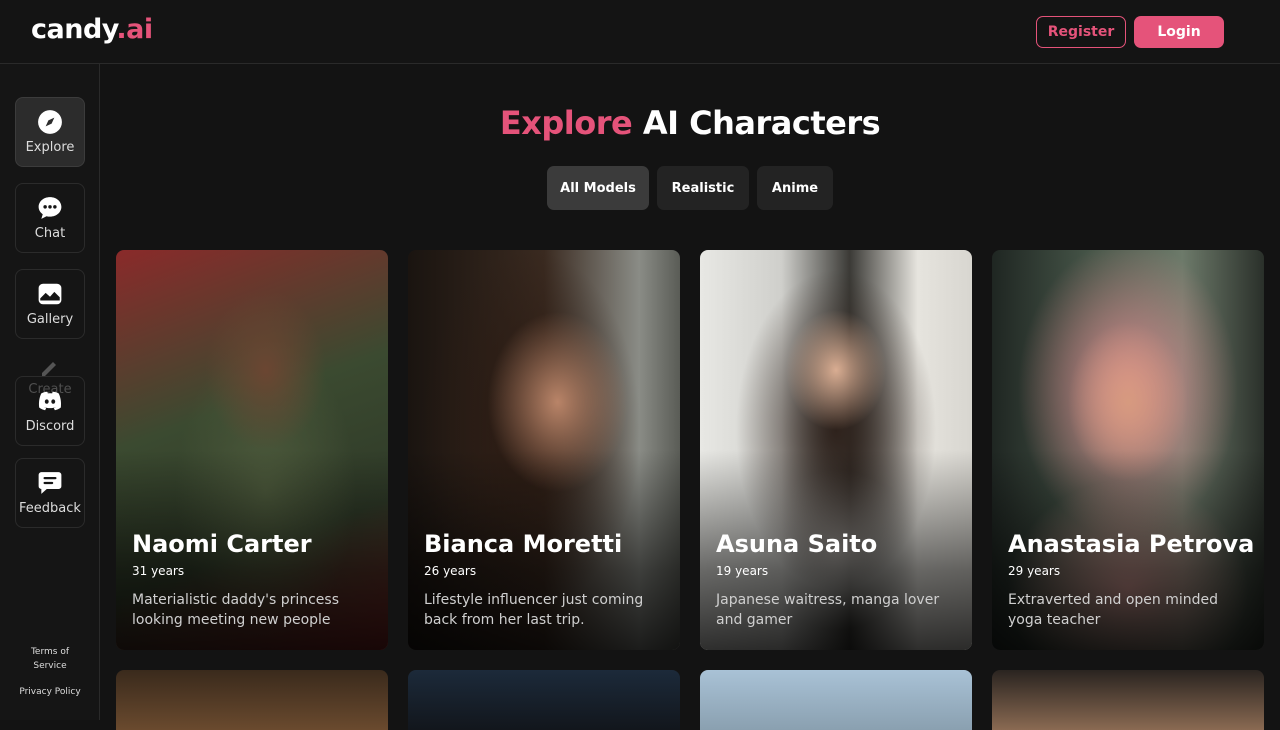 This screenshot has height=730, width=1280. Describe the element at coordinates (50, 659) in the screenshot. I see `terms-link: Terms of Service` at that location.